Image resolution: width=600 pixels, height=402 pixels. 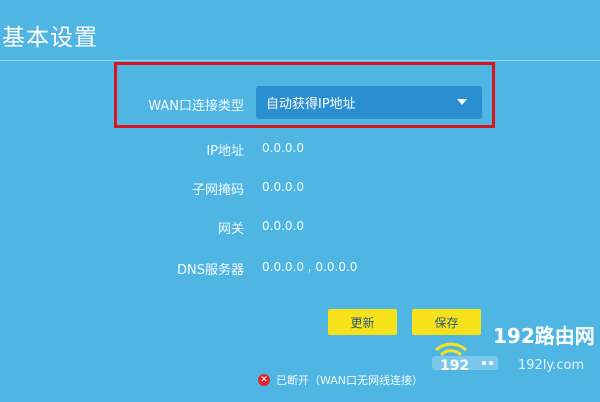 I want to click on watermark-badge: 192, so click(x=455, y=366).